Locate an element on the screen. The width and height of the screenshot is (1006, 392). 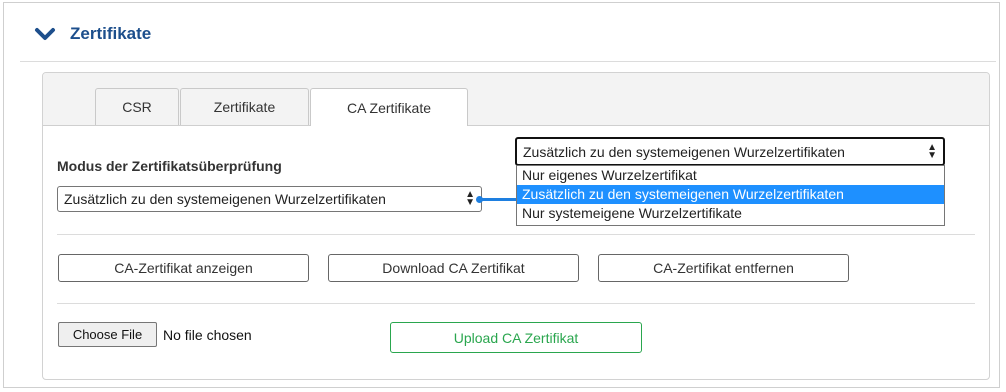
show-certificate-button: CA-Zertifikat anzeigen is located at coordinates (183, 268).